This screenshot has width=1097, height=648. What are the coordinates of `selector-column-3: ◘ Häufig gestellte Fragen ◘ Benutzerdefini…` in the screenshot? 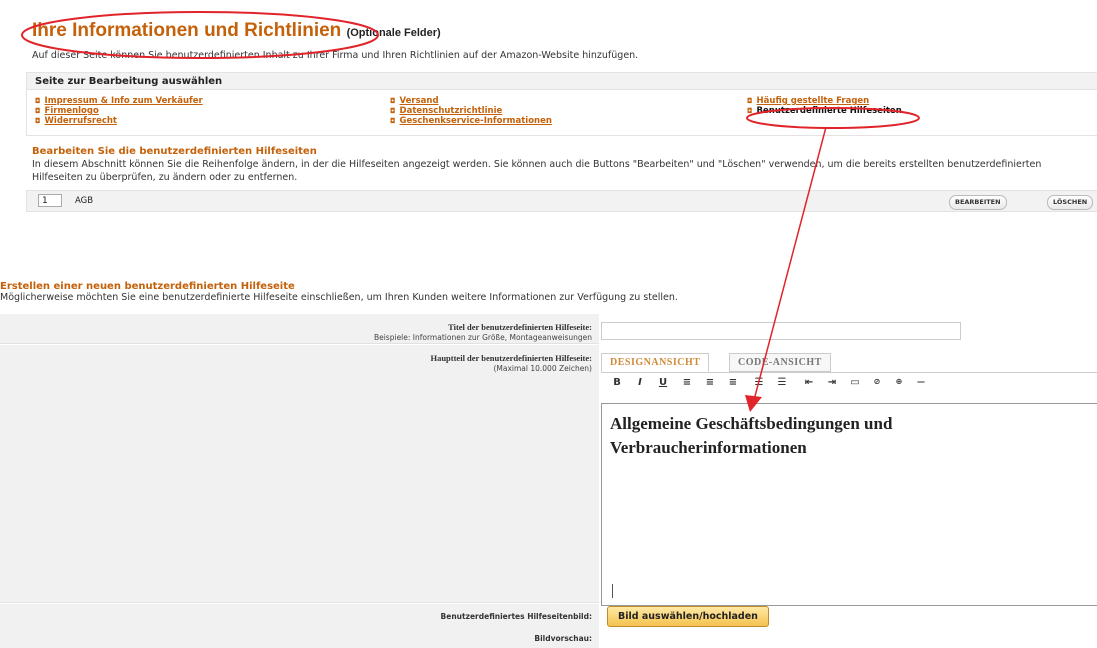 It's located at (824, 106).